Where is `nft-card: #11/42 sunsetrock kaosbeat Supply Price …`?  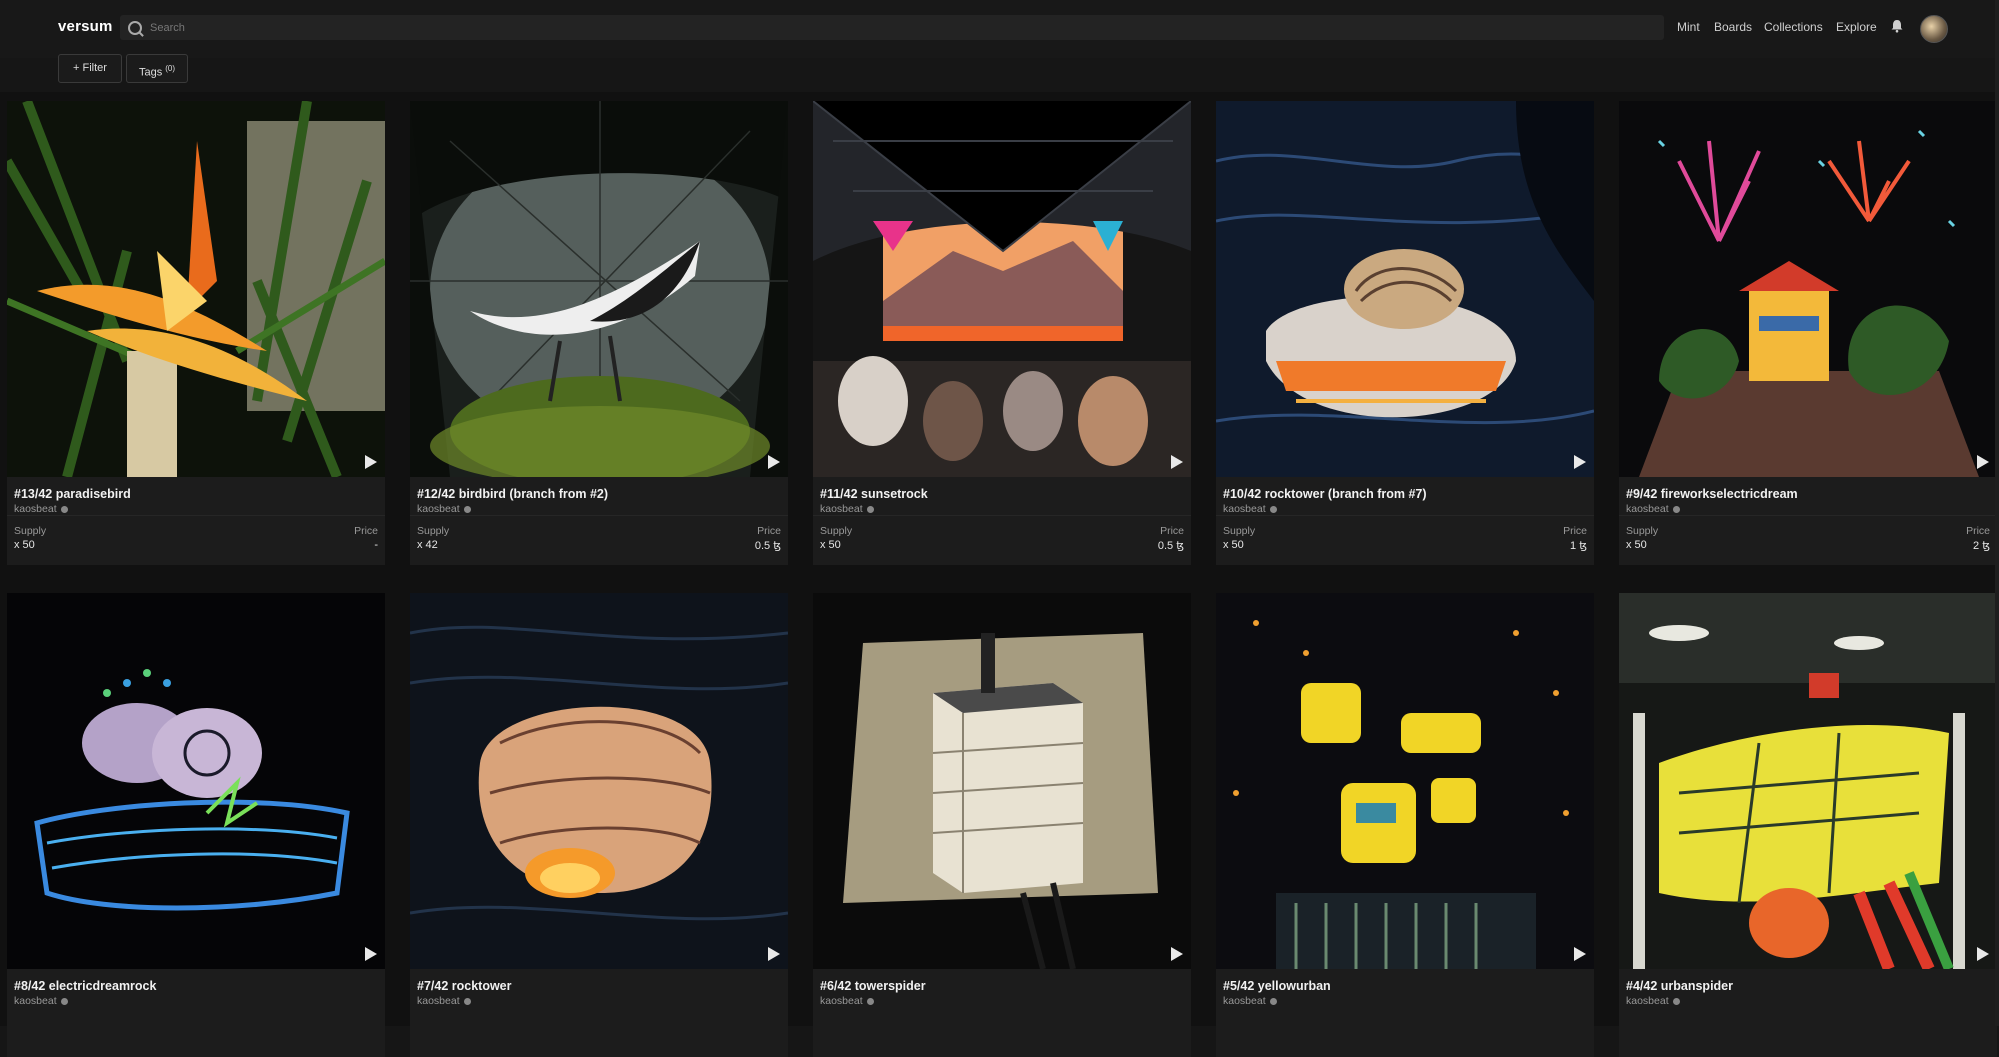 nft-card: #11/42 sunsetrock kaosbeat Supply Price … is located at coordinates (1002, 333).